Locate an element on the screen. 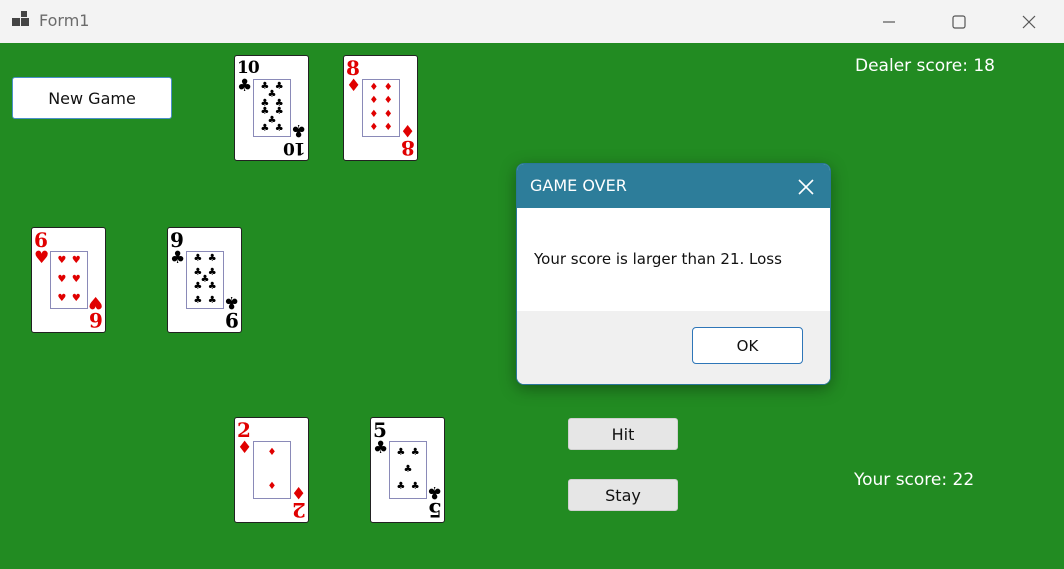 The width and height of the screenshot is (1064, 569). card-face: ♣ ♣ ♣ ♣ ♣ ♣ ♣ ♣ ♣ is located at coordinates (205, 280).